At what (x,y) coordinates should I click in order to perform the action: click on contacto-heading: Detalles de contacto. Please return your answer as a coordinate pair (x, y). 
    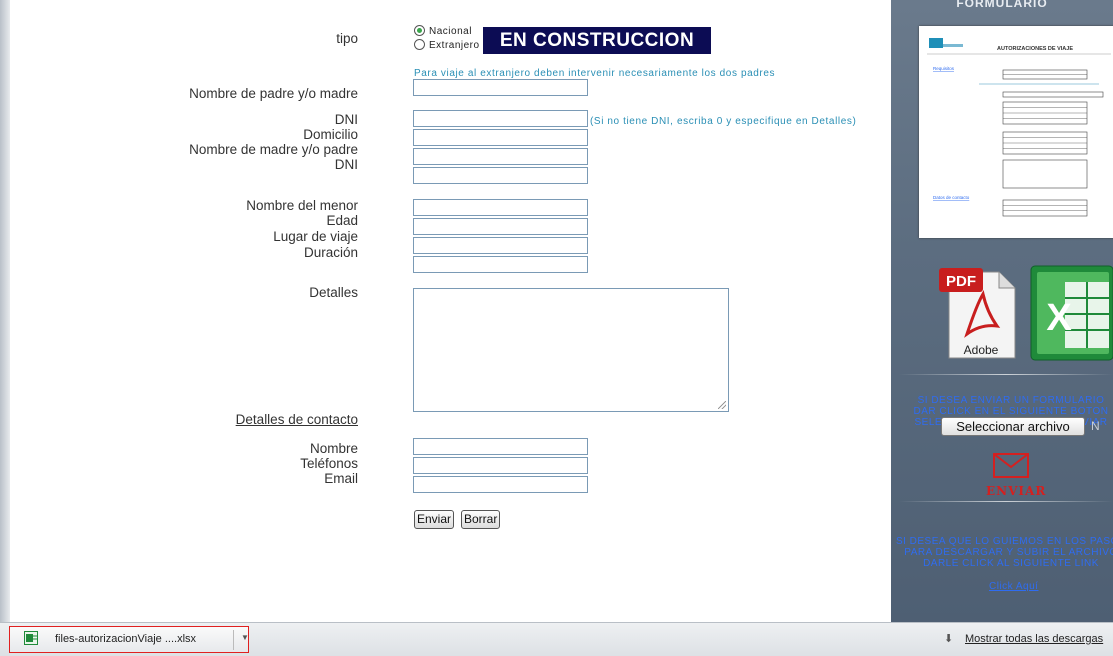
    Looking at the image, I should click on (296, 419).